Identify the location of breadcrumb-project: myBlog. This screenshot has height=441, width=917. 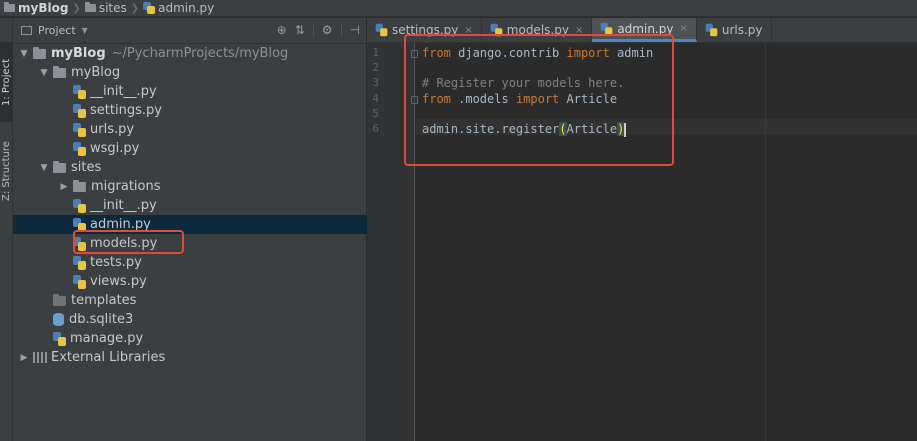
(36, 8).